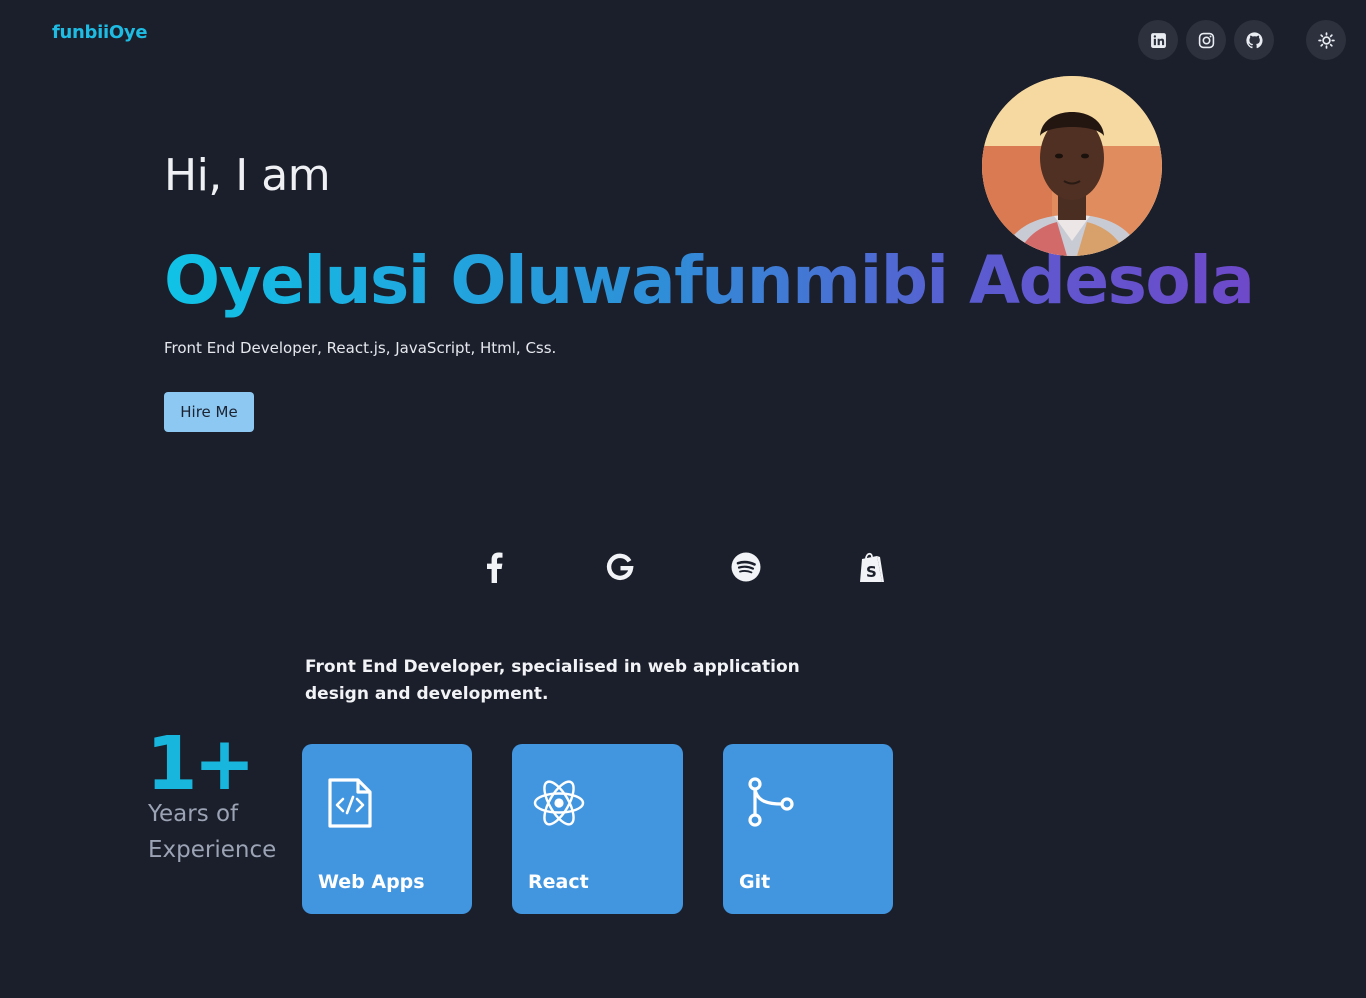  What do you see at coordinates (371, 882) in the screenshot?
I see `skill-label-web-apps: Web Apps` at bounding box center [371, 882].